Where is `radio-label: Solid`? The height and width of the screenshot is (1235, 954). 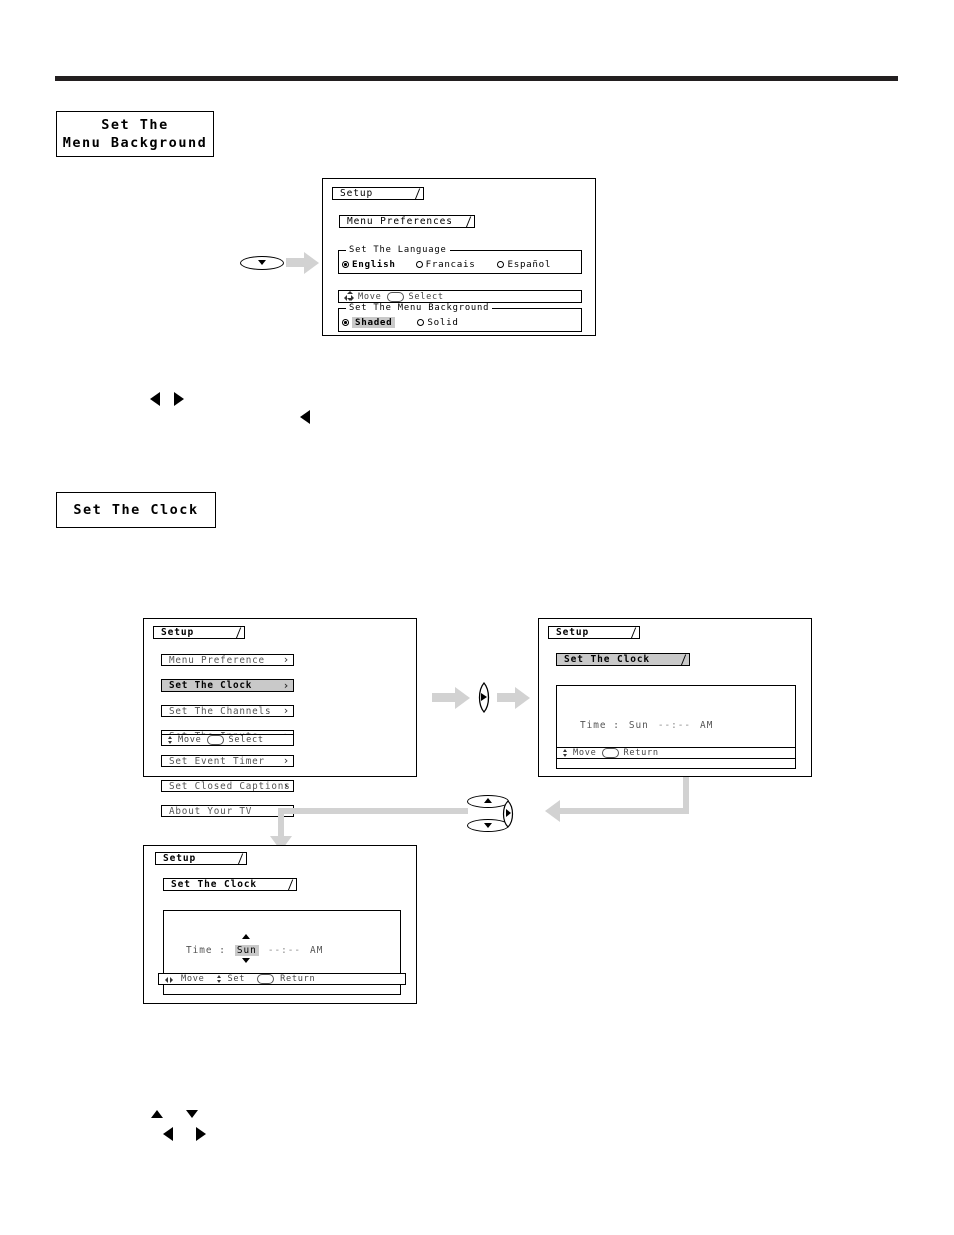
radio-label: Solid is located at coordinates (443, 322).